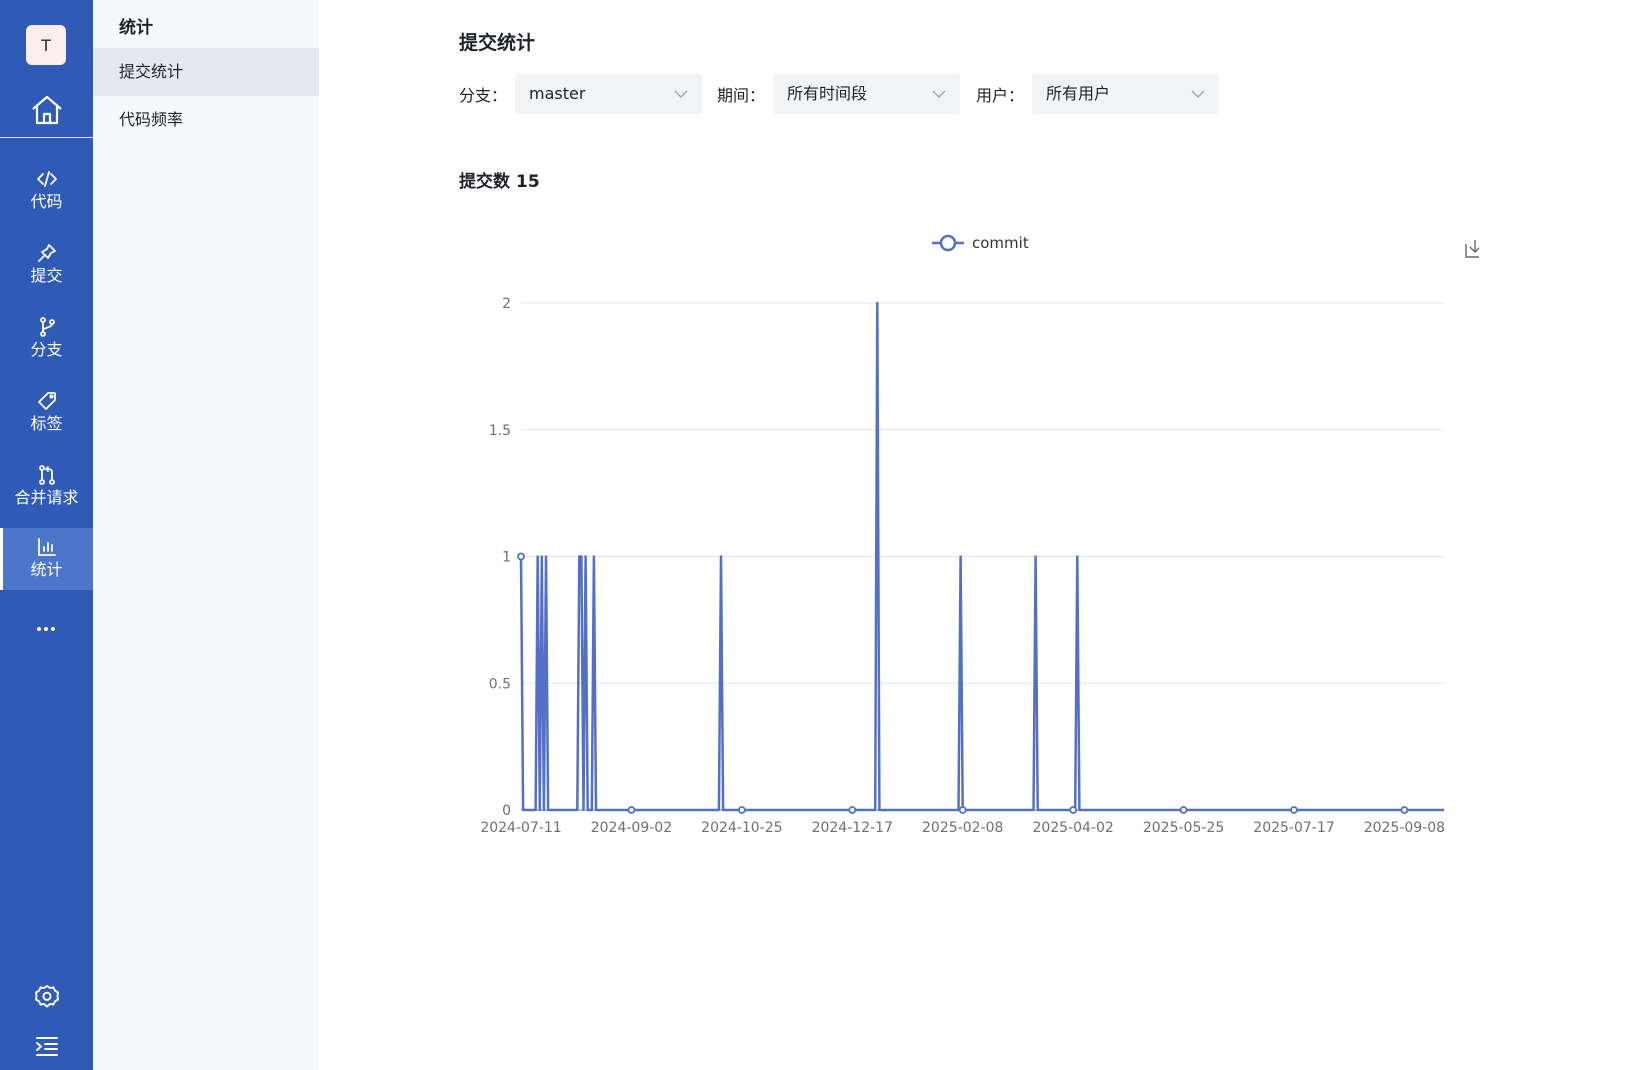  I want to click on branch-icon, so click(47, 327).